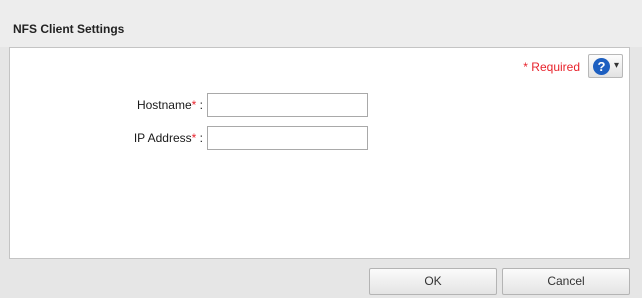 Image resolution: width=642 pixels, height=298 pixels. Describe the element at coordinates (69, 29) in the screenshot. I see `dialog-title: NFS Client Settings` at that location.